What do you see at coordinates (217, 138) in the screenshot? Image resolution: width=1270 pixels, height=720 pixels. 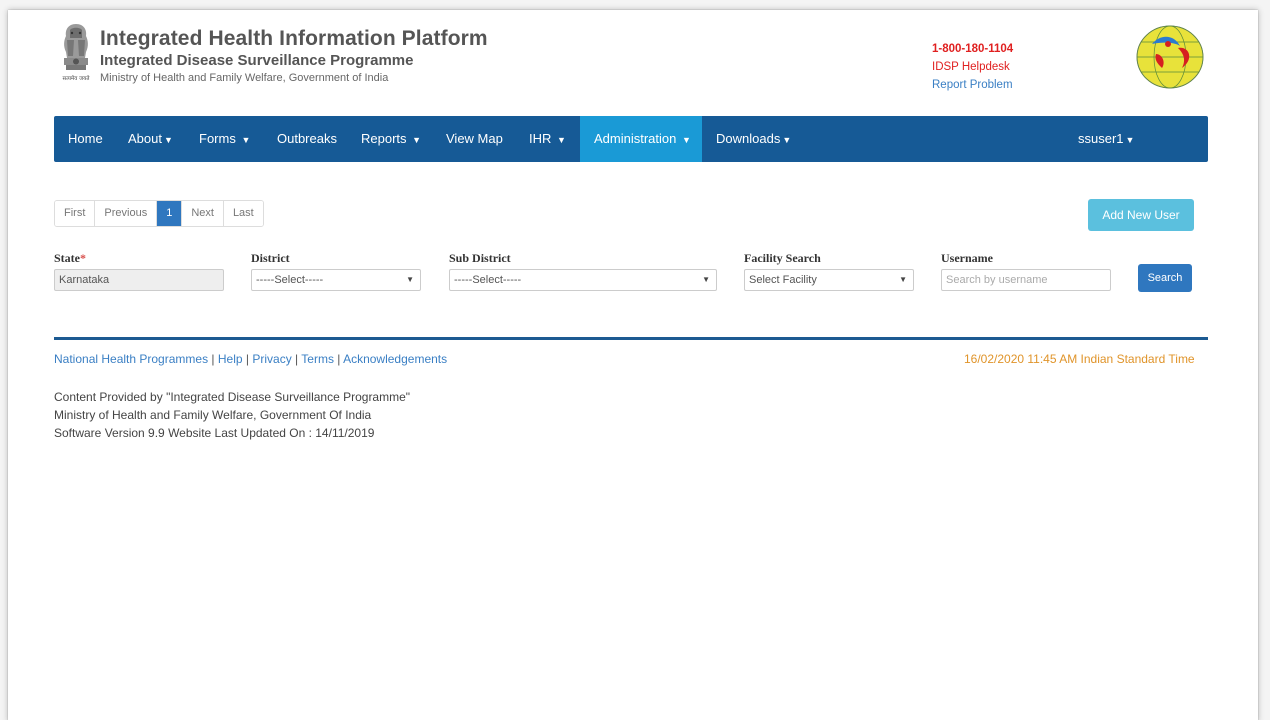 I see `nav-forms-label: Forms` at bounding box center [217, 138].